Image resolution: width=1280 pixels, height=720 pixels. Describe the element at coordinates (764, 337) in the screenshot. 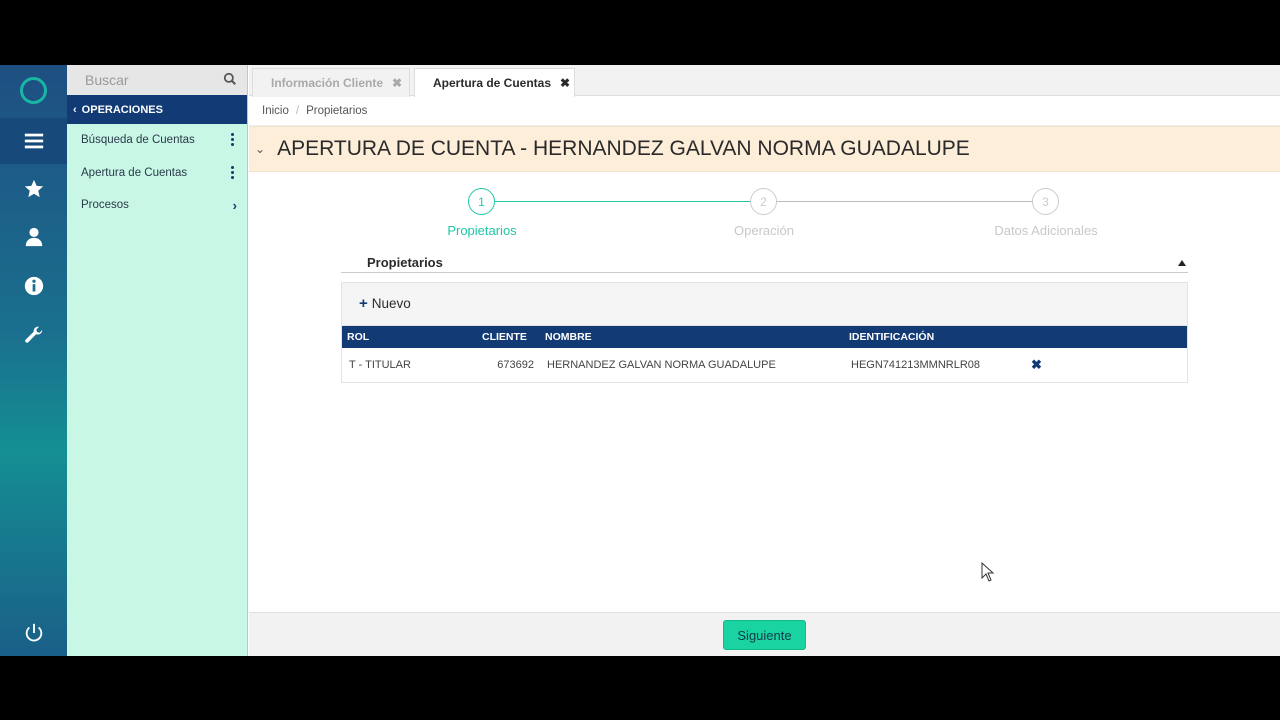

I see `table-header: ROL CLIENTE NOMBRE IDENTIFICACIÓN` at that location.